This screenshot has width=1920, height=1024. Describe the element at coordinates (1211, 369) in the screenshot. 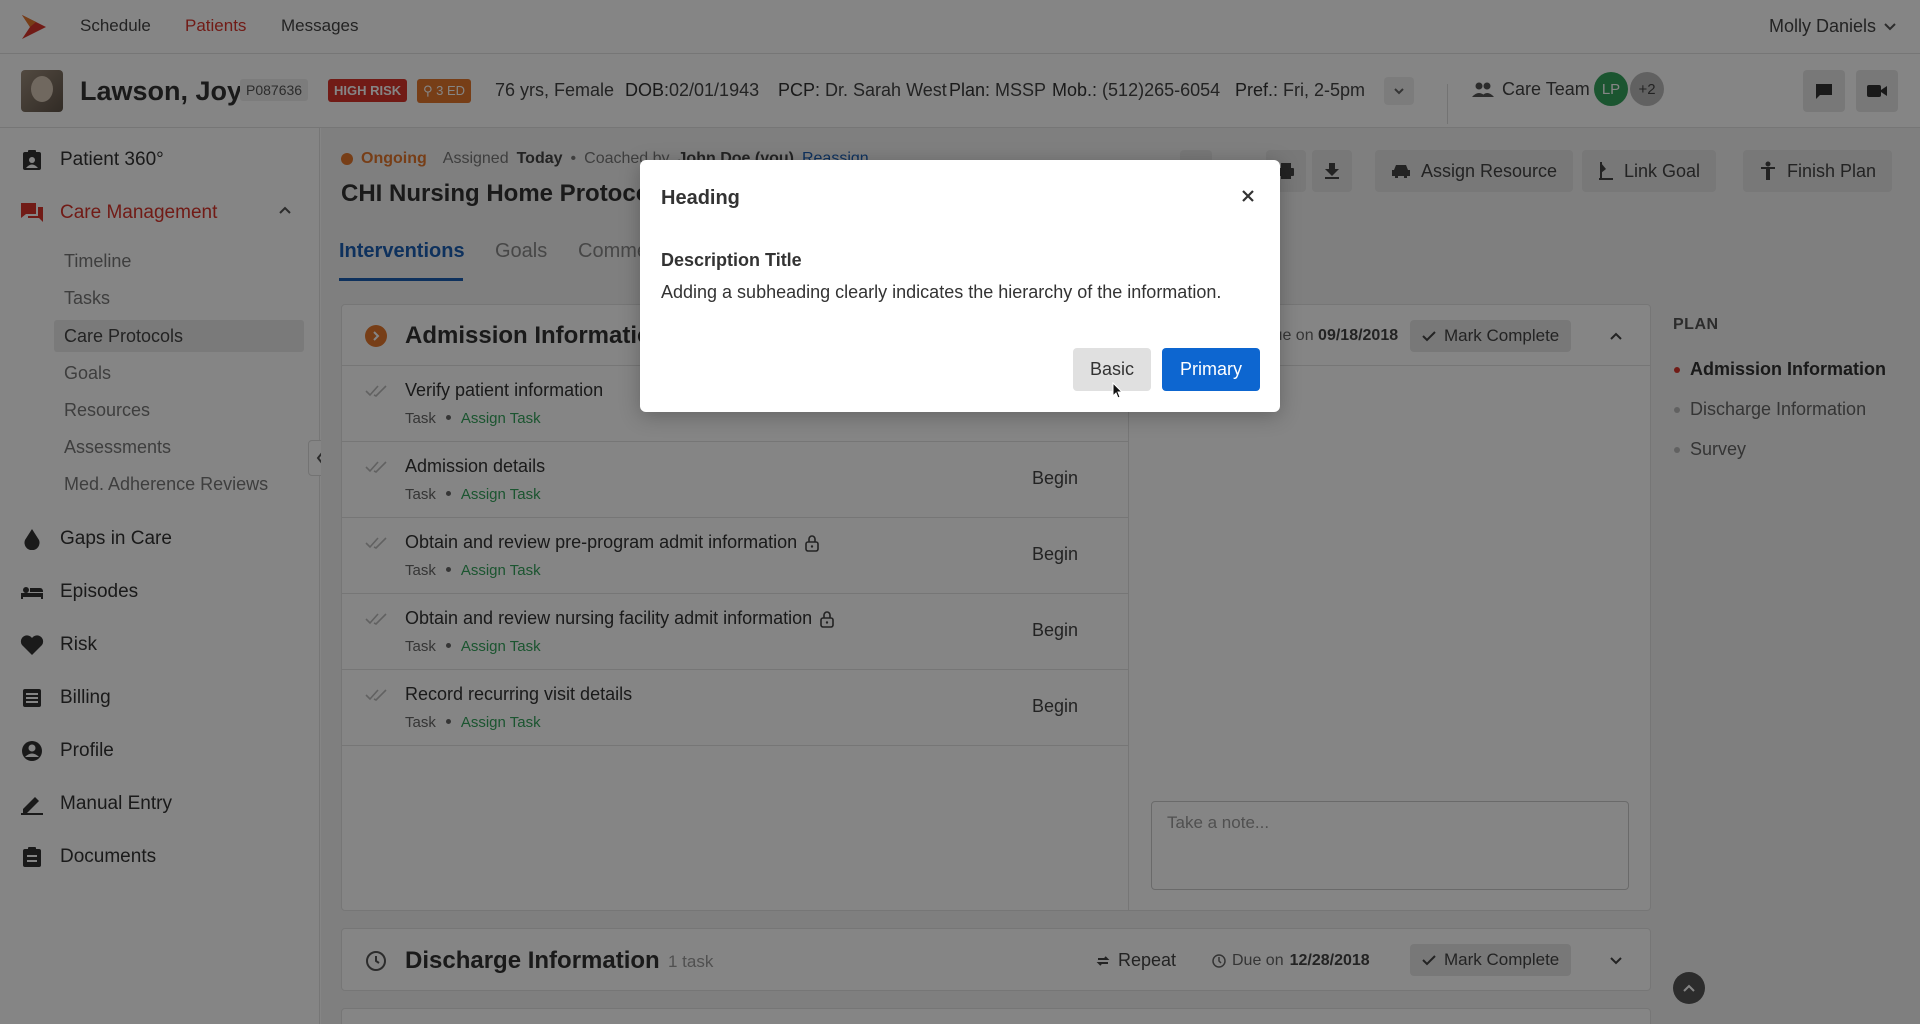

I see `primary-button: Primary` at that location.